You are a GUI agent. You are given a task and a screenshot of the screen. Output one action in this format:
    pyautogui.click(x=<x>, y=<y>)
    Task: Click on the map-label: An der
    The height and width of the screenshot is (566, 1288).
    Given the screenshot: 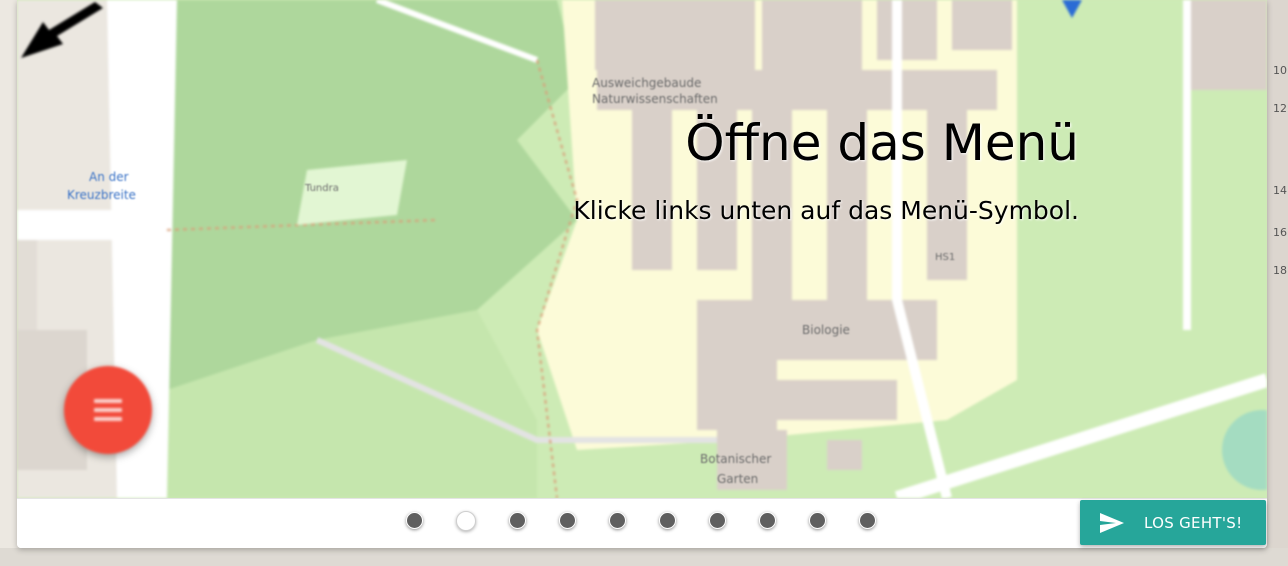 What is the action you would take?
    pyautogui.click(x=109, y=177)
    